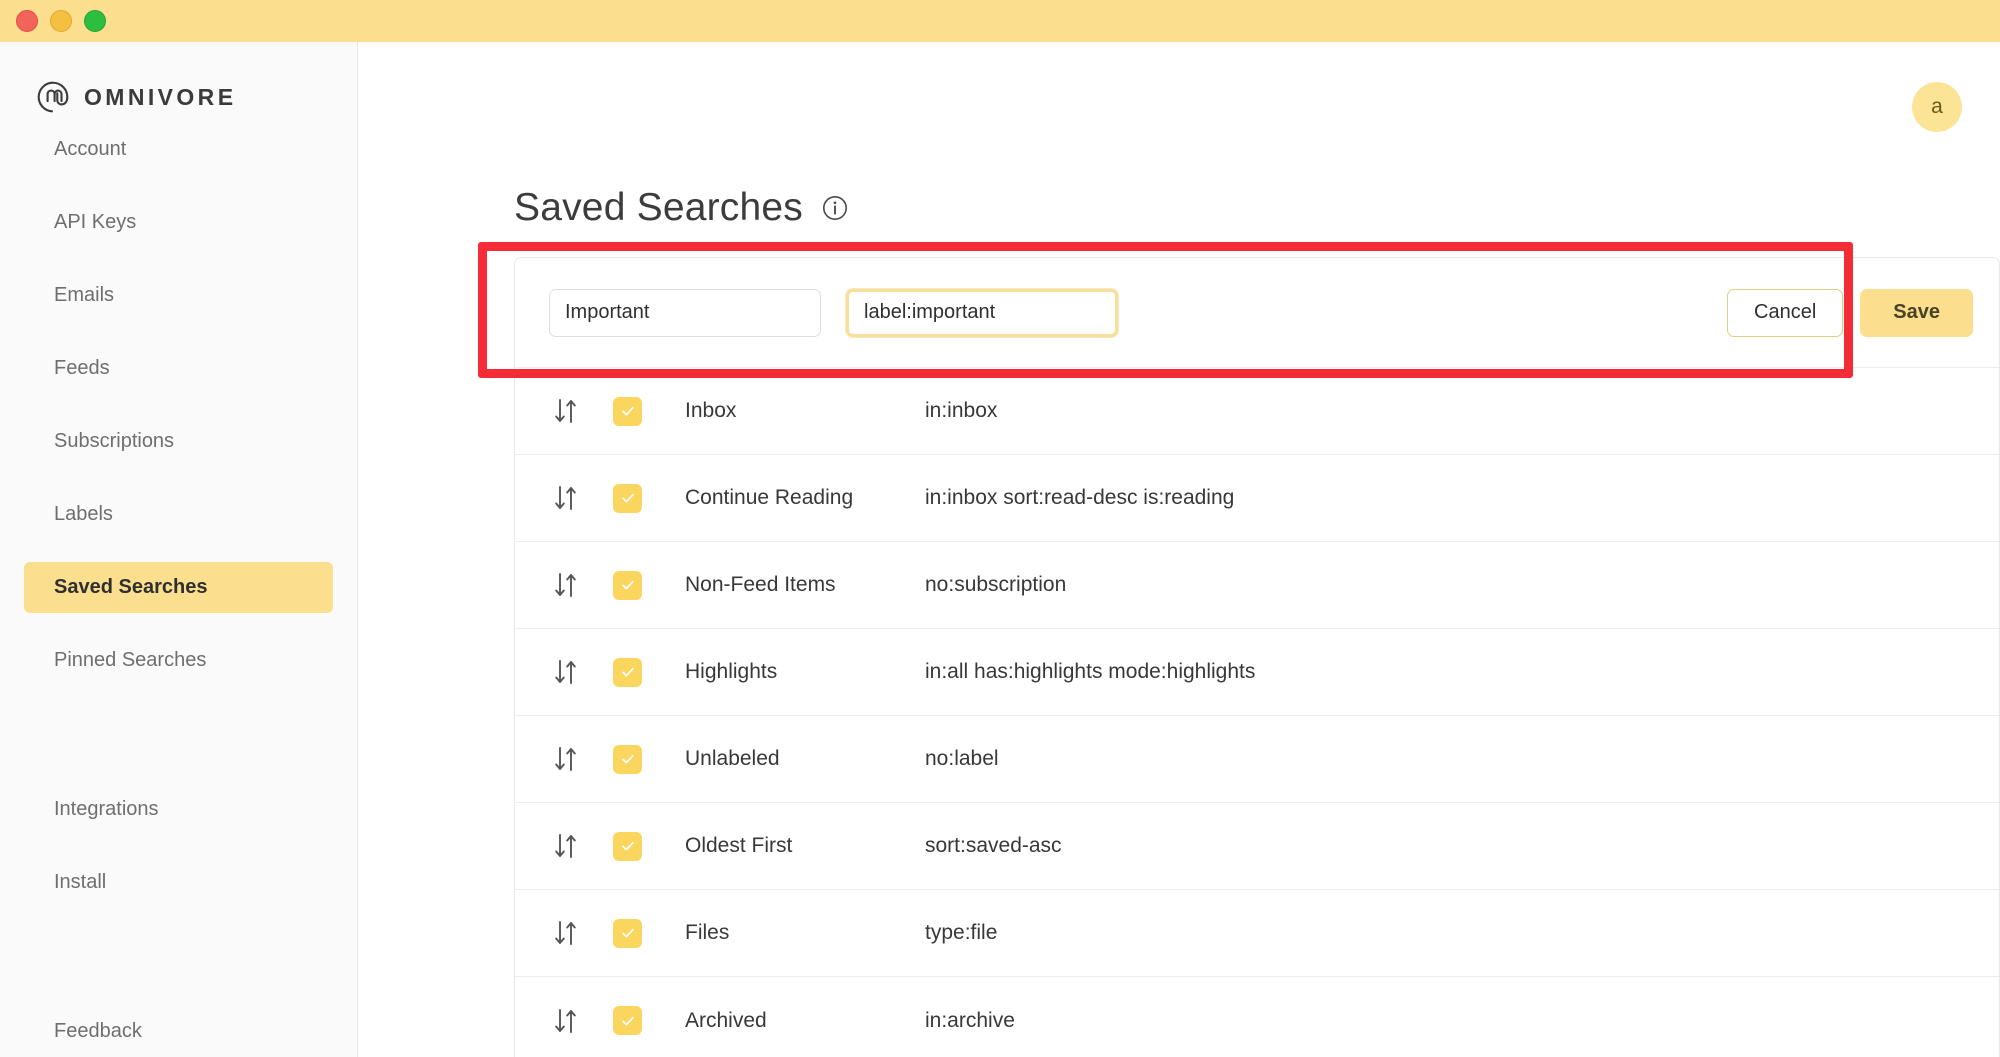 The height and width of the screenshot is (1057, 2000). Describe the element at coordinates (178, 441) in the screenshot. I see `sidebar-item-subscriptions: Subscriptions` at that location.